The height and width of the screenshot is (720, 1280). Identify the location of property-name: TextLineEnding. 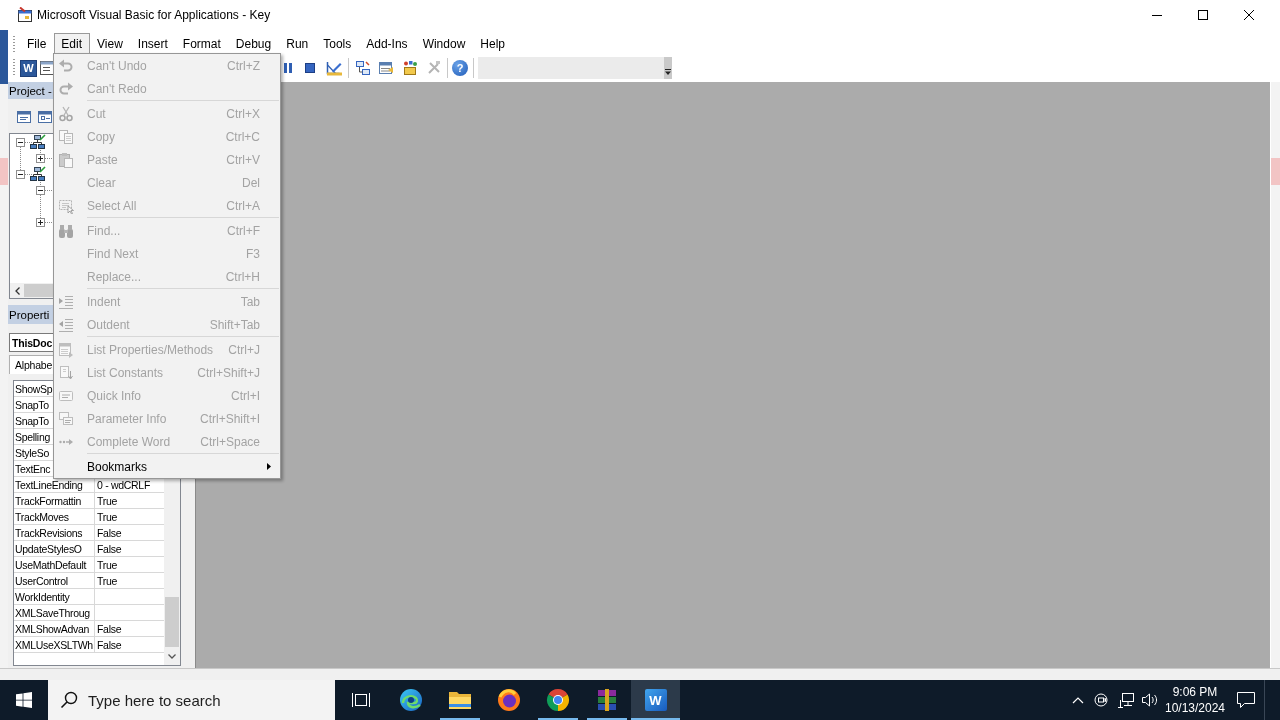
(49, 484).